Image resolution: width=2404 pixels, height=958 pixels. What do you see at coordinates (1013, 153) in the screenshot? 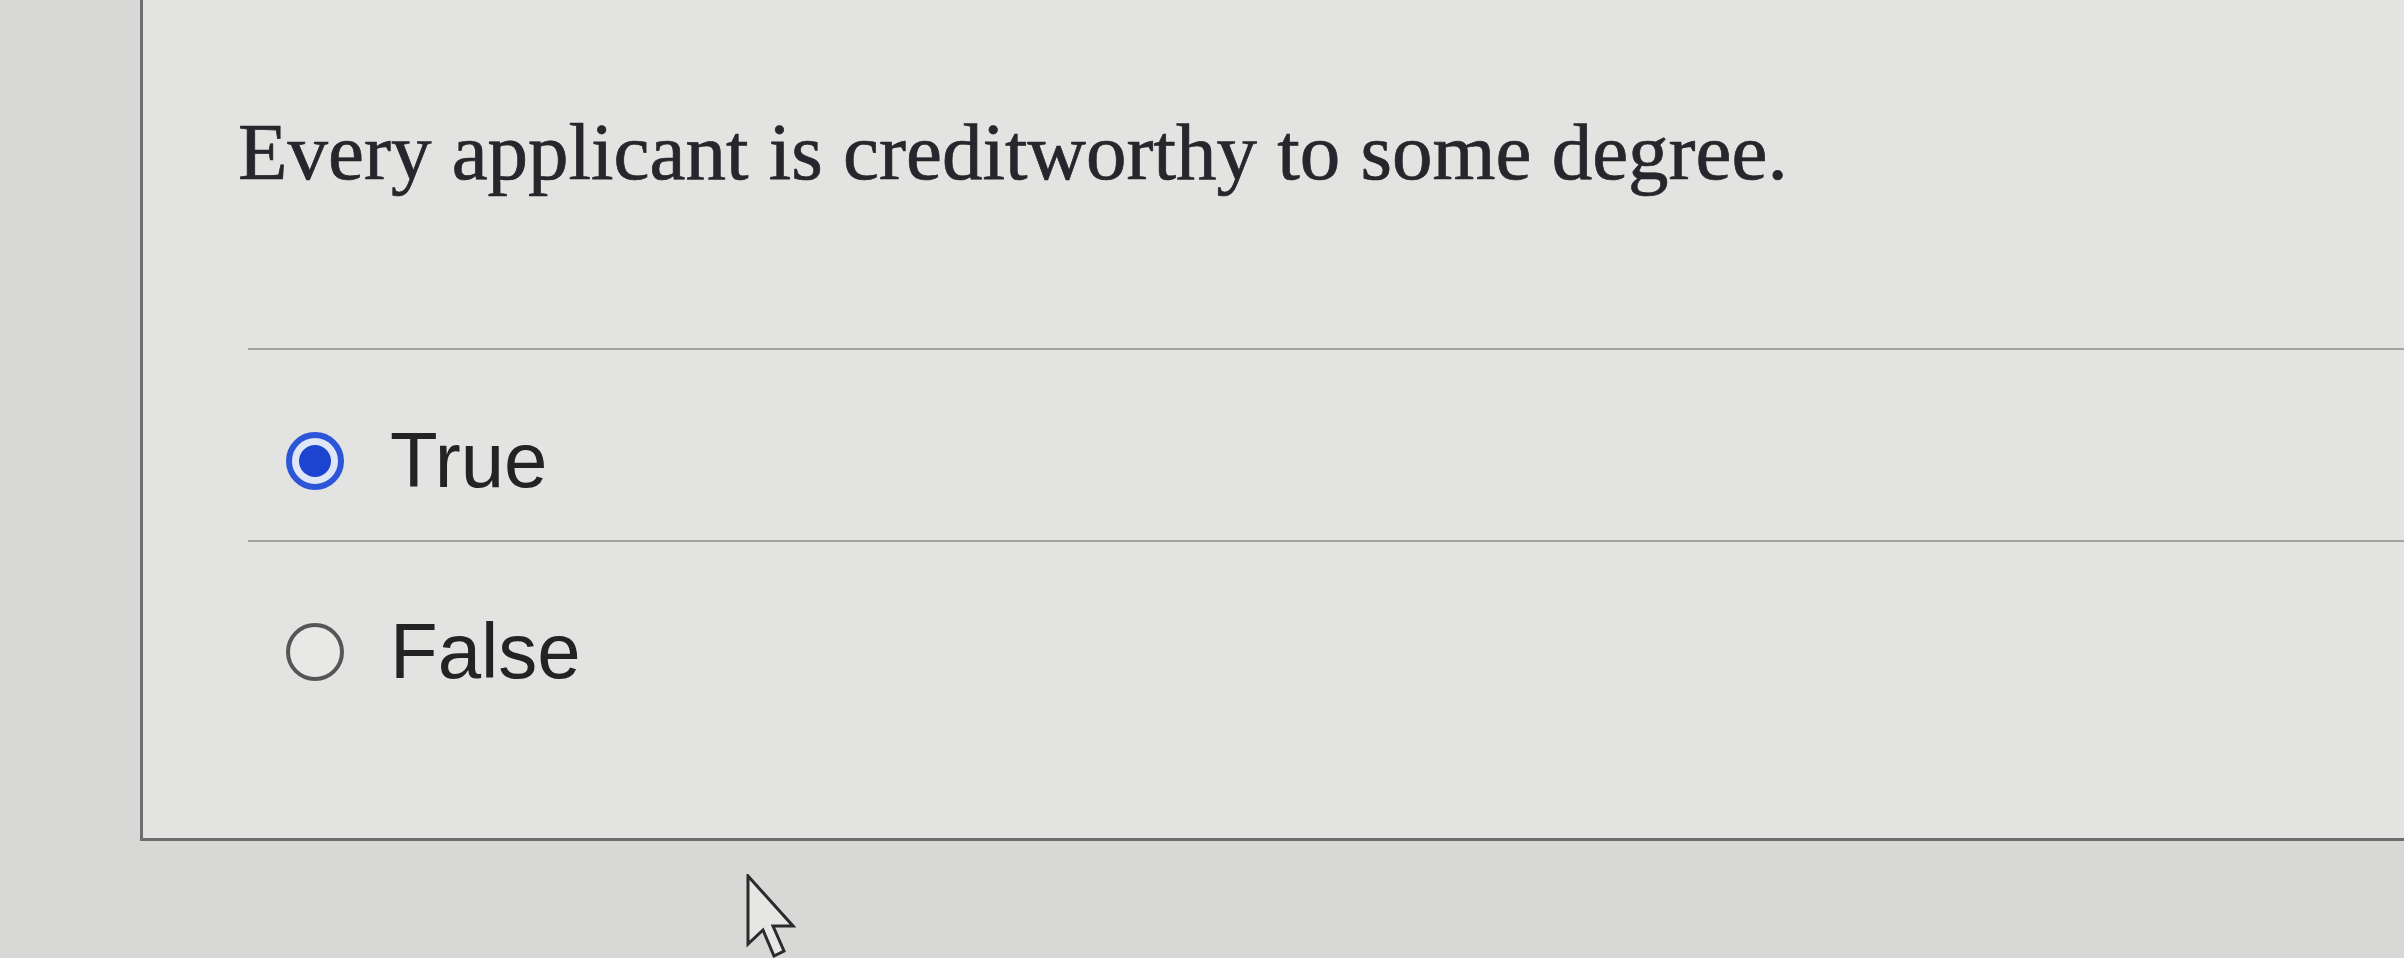
I see `question-text: Every applicant is creditworthy to some degree.` at bounding box center [1013, 153].